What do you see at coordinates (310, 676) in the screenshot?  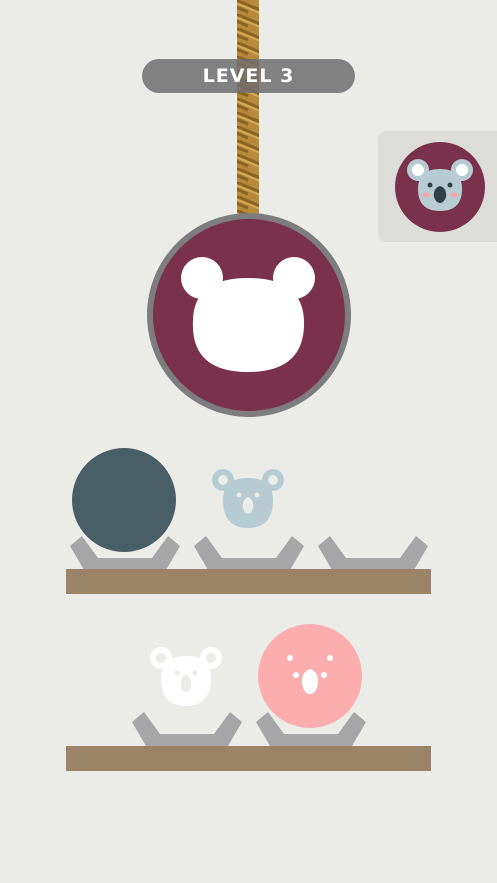 I see `pink-koala-ball` at bounding box center [310, 676].